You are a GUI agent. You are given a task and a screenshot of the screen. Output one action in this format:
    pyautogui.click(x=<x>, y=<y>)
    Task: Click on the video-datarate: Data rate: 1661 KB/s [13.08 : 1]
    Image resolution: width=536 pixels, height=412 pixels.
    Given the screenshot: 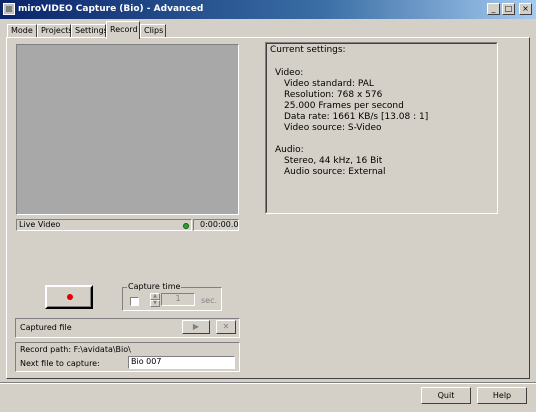 What is the action you would take?
    pyautogui.click(x=356, y=117)
    